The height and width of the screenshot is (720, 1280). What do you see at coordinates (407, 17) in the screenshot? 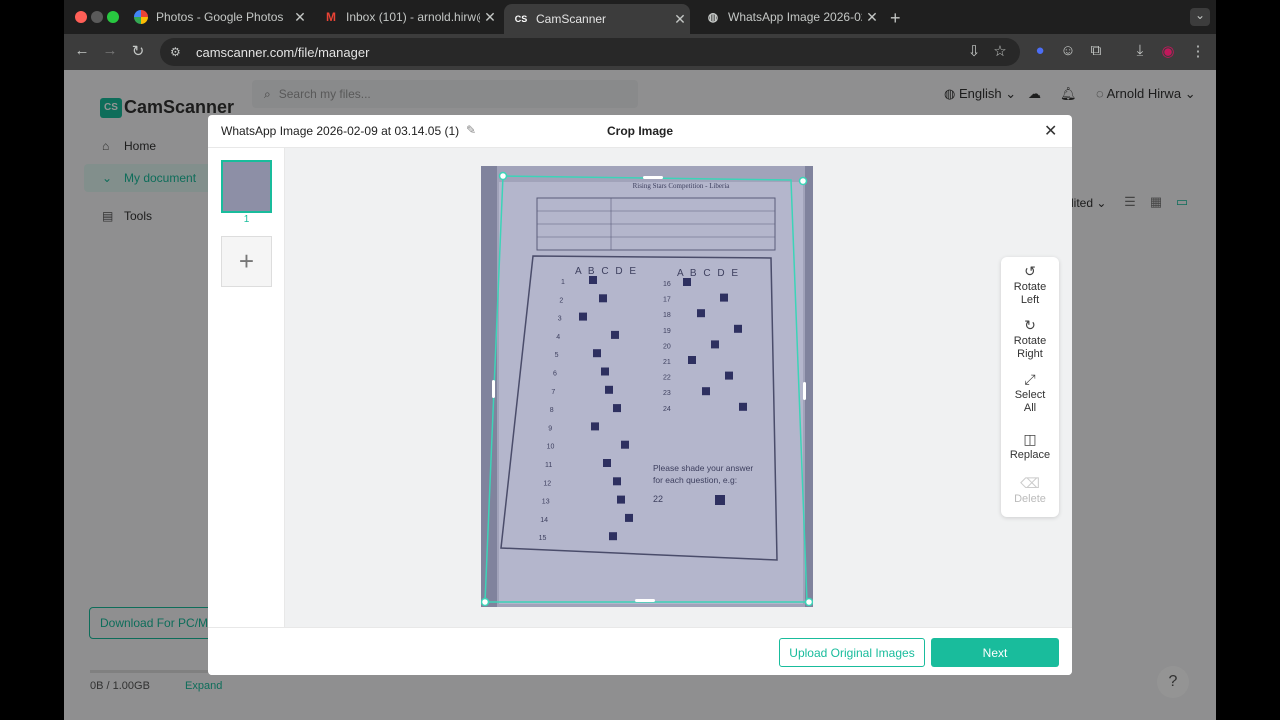
I see `tab-gmail: M Inbox (101) - arnold.hirw@gm ✕` at bounding box center [407, 17].